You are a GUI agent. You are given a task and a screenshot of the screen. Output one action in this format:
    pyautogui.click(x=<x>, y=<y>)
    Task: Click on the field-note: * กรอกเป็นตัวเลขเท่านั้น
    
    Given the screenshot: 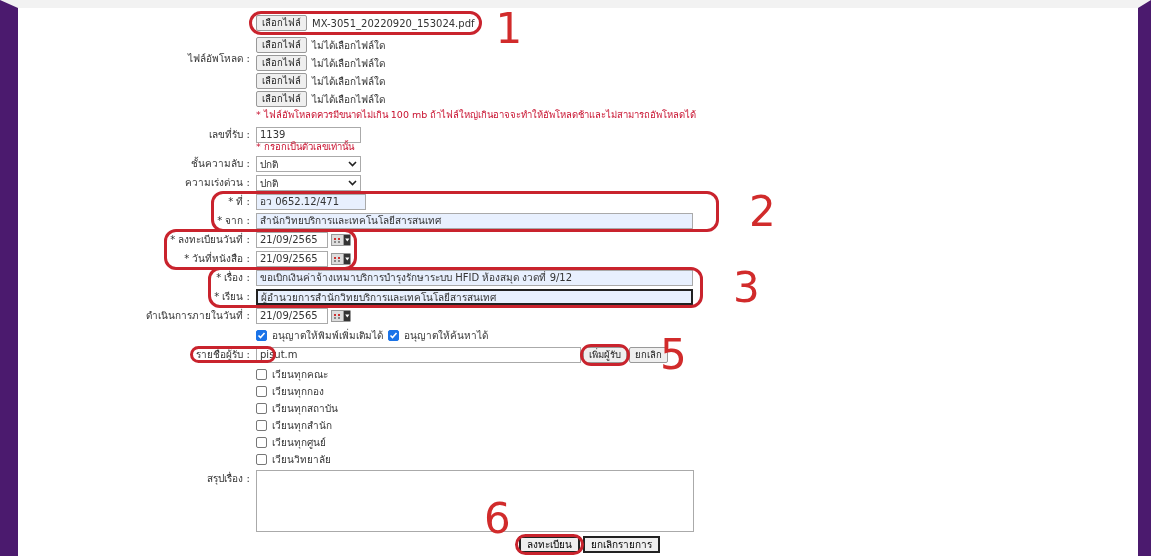 What is the action you would take?
    pyautogui.click(x=306, y=147)
    